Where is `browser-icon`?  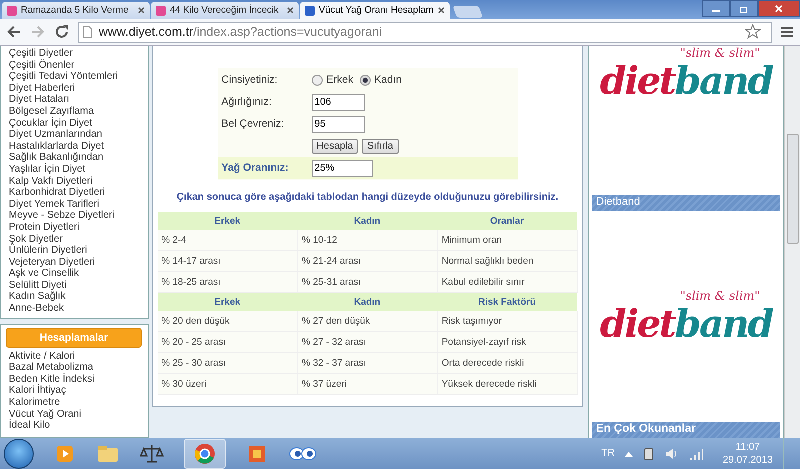
browser-icon is located at coordinates (205, 453).